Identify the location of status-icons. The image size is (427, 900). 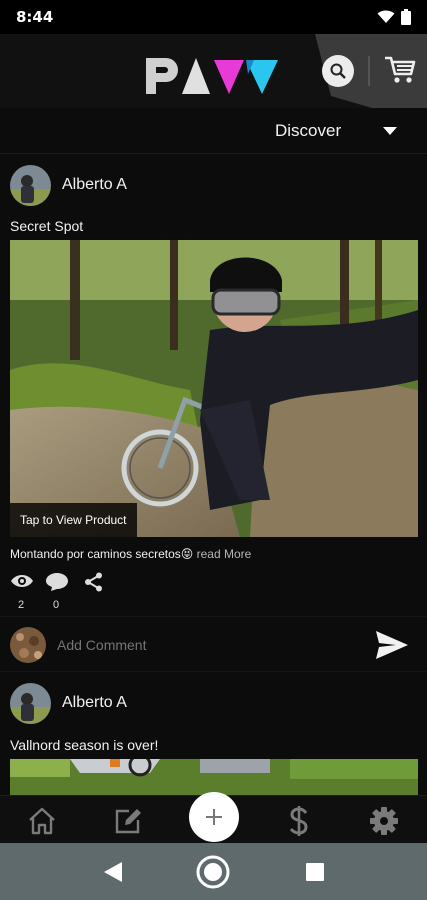
(394, 17).